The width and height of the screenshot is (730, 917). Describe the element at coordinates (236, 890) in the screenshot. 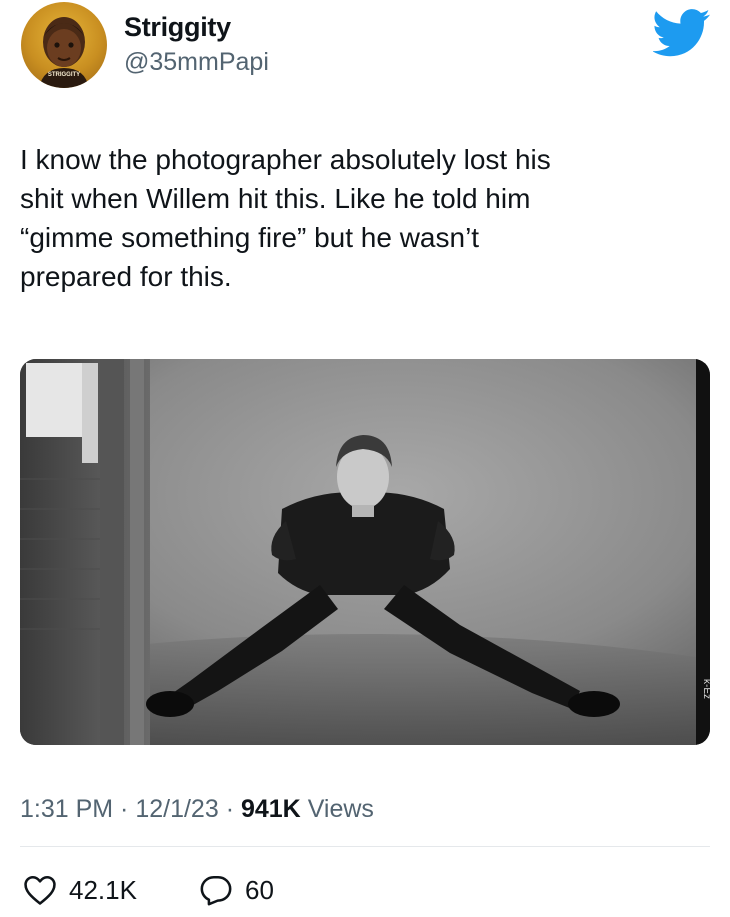

I see `reply-button: 60` at that location.